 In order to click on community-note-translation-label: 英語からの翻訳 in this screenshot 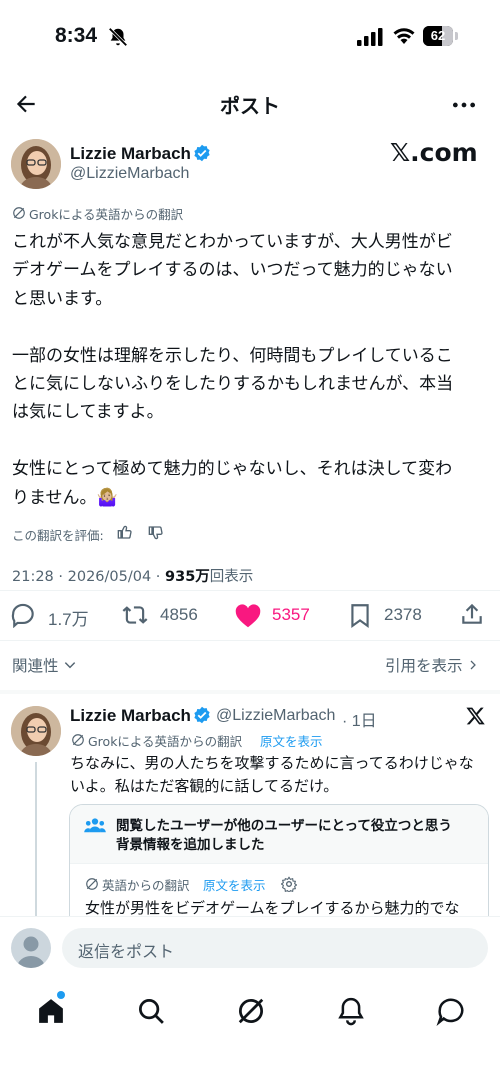, I will do `click(146, 885)`.